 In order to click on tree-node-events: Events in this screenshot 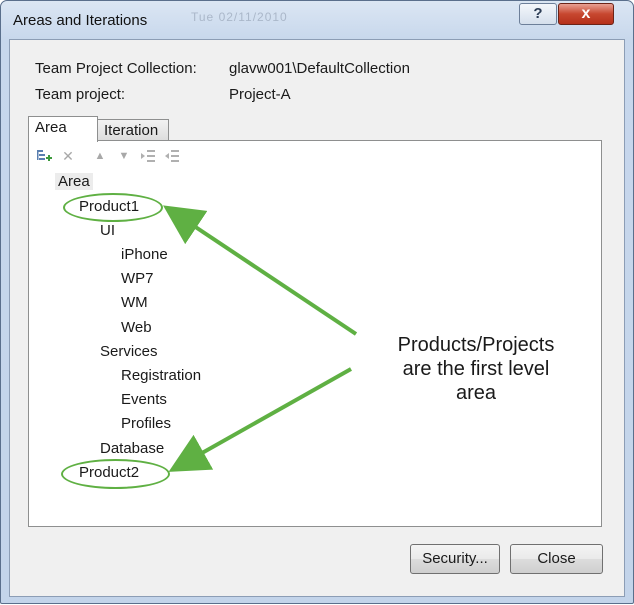, I will do `click(144, 399)`.